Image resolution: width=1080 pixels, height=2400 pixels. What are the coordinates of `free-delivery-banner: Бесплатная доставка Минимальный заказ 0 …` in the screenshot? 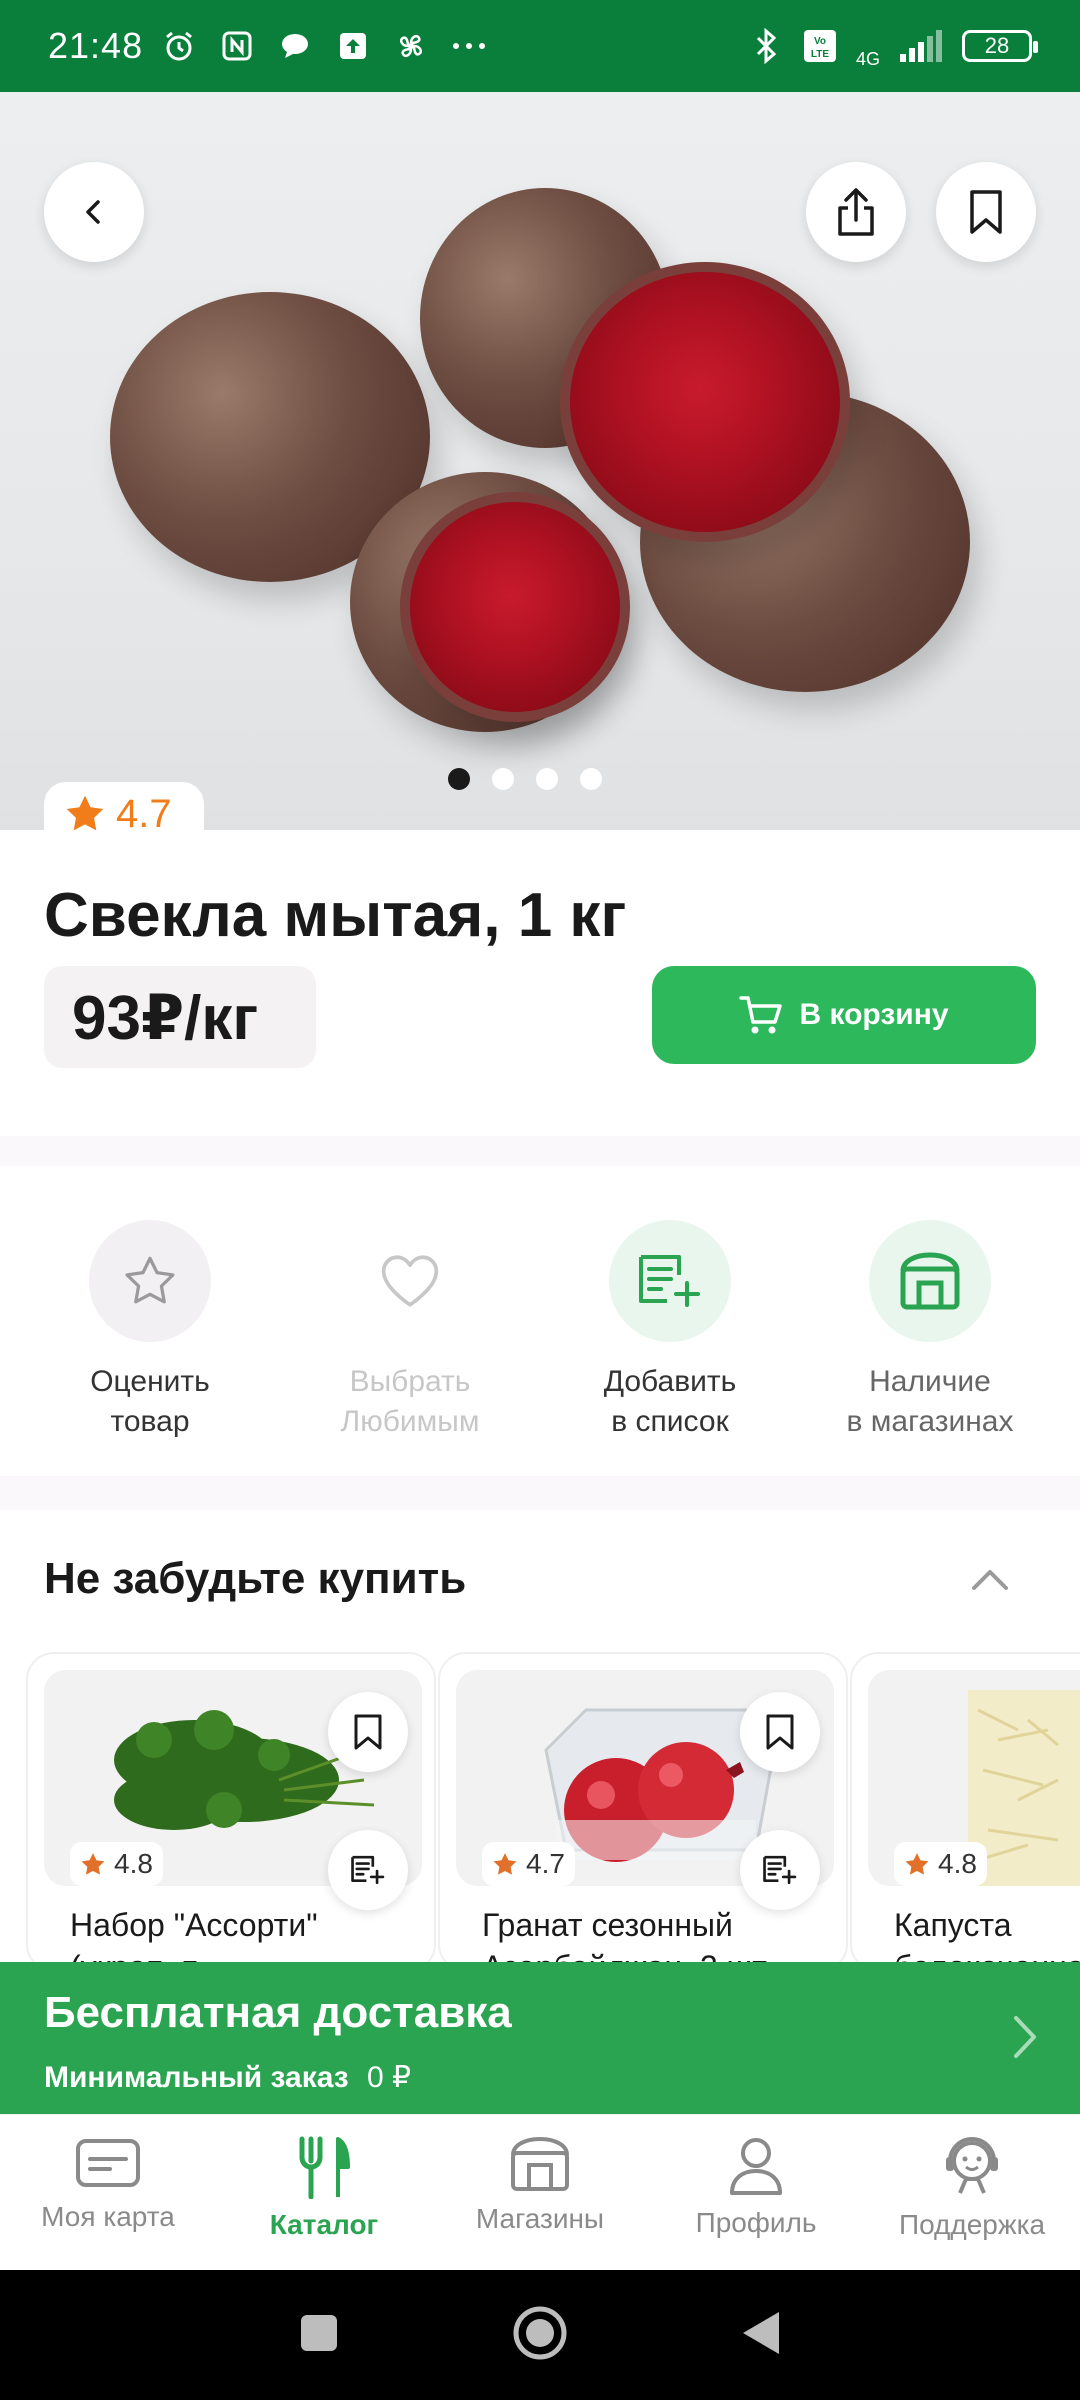 It's located at (540, 2038).